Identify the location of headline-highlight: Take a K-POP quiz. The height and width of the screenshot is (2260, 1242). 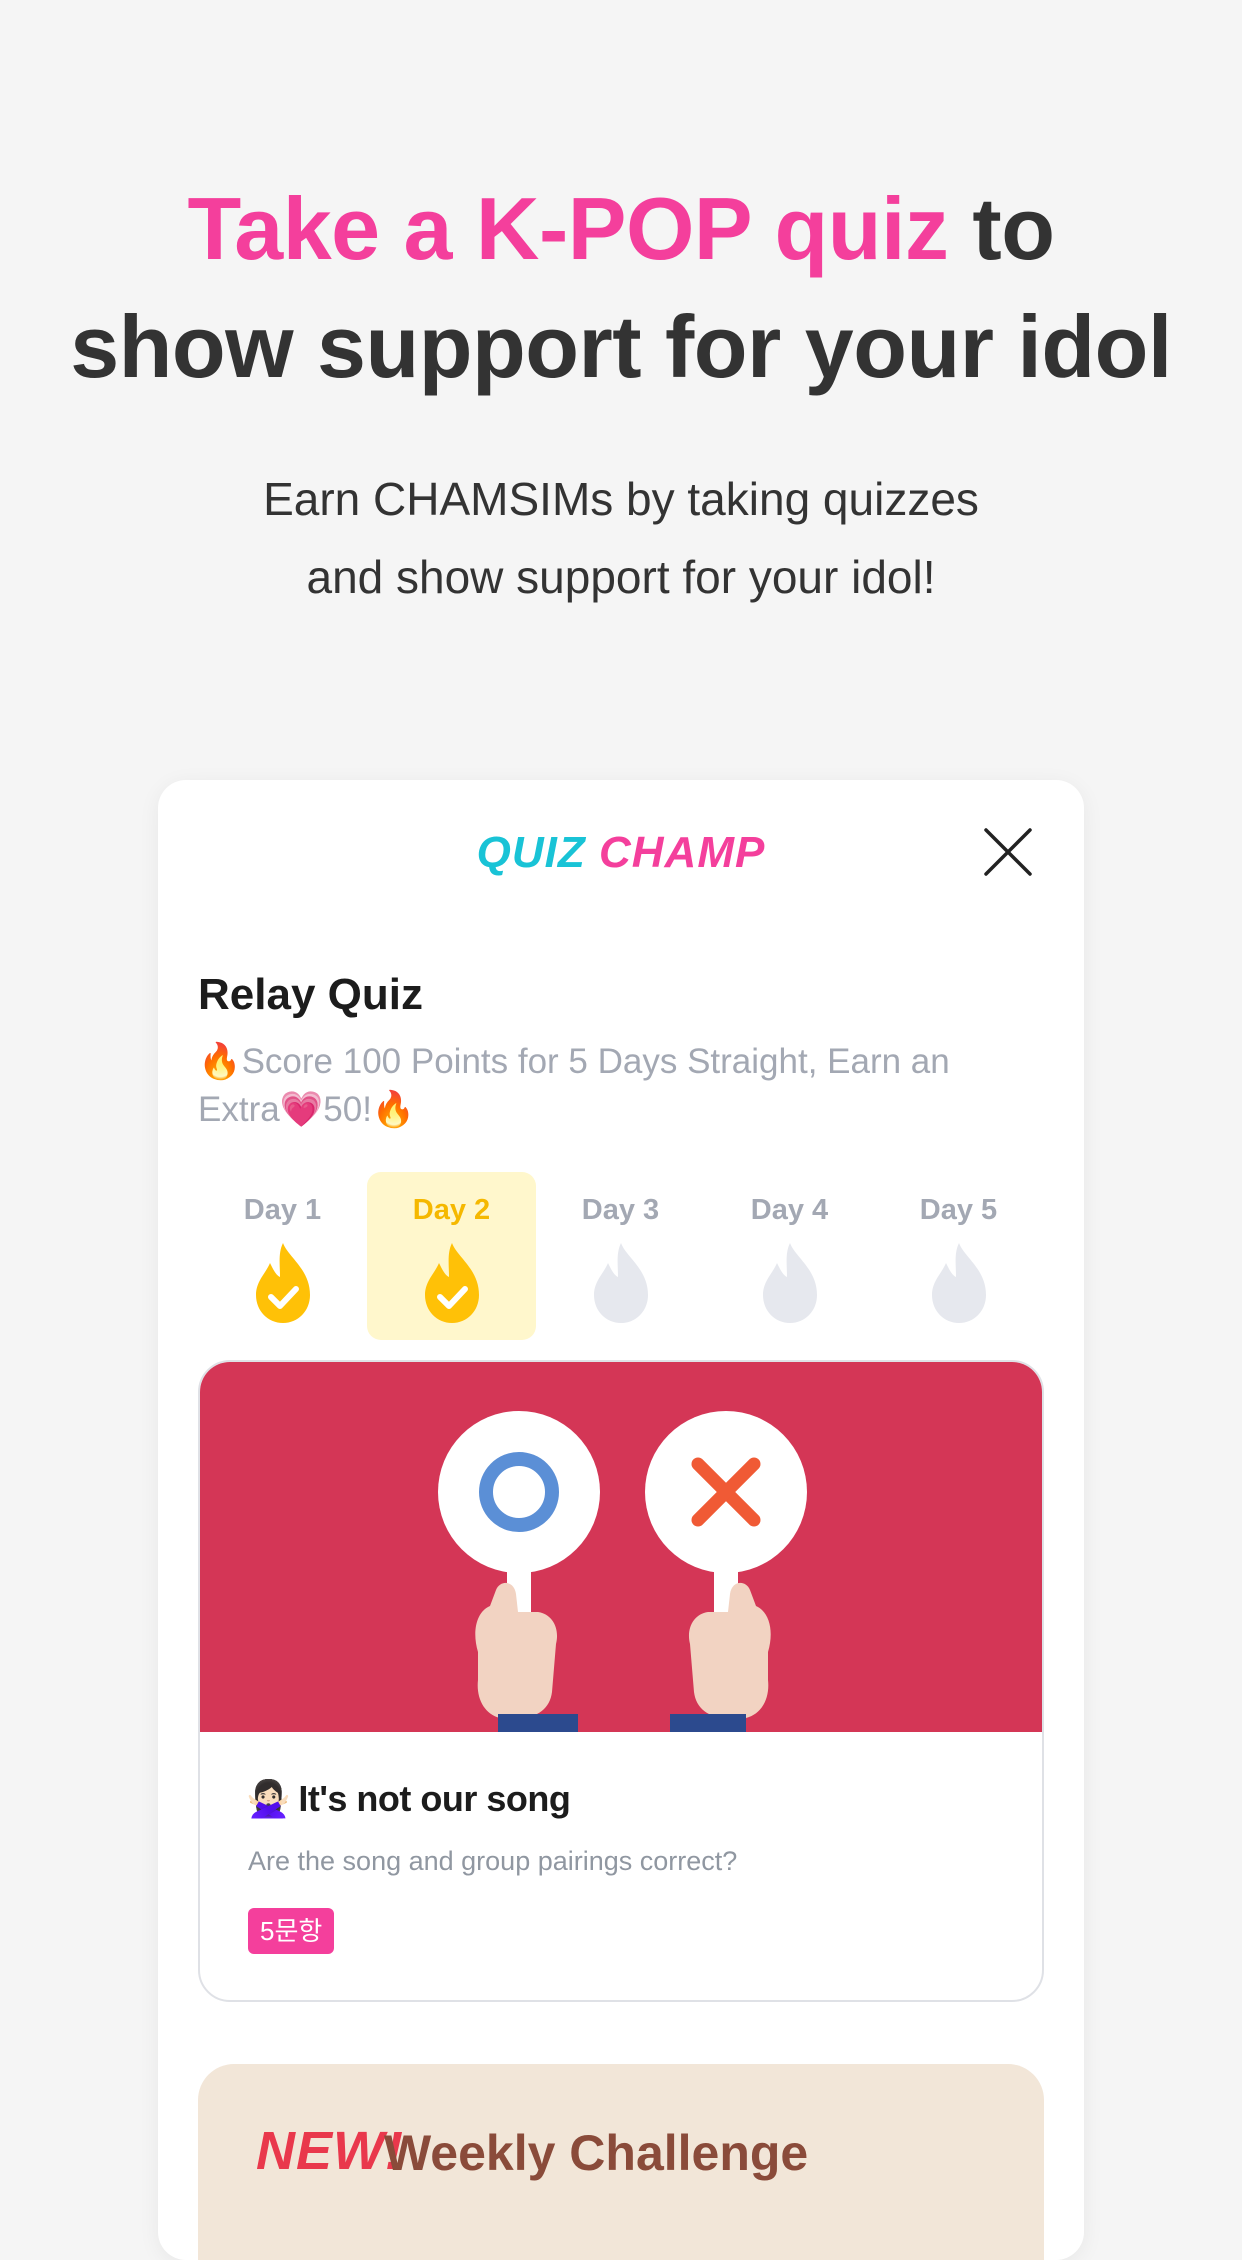
(568, 228).